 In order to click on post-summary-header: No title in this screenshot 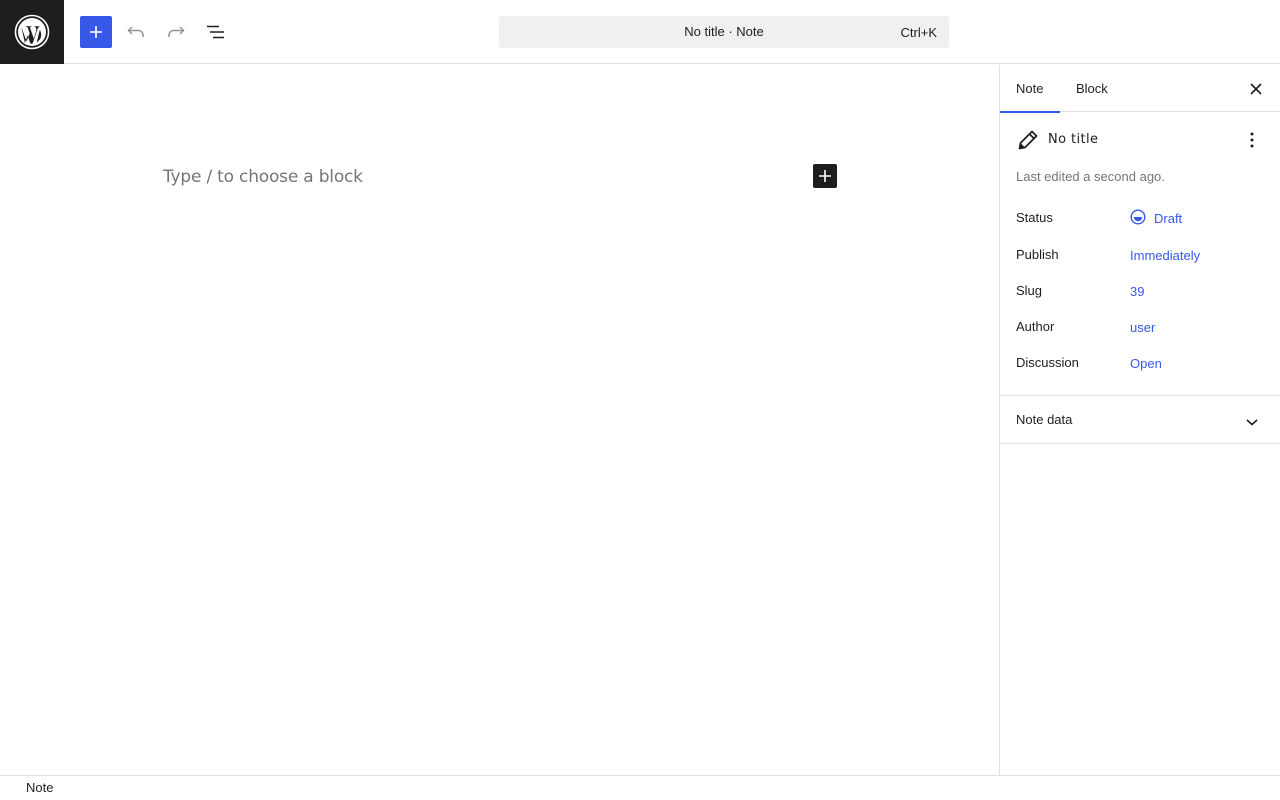, I will do `click(1140, 140)`.